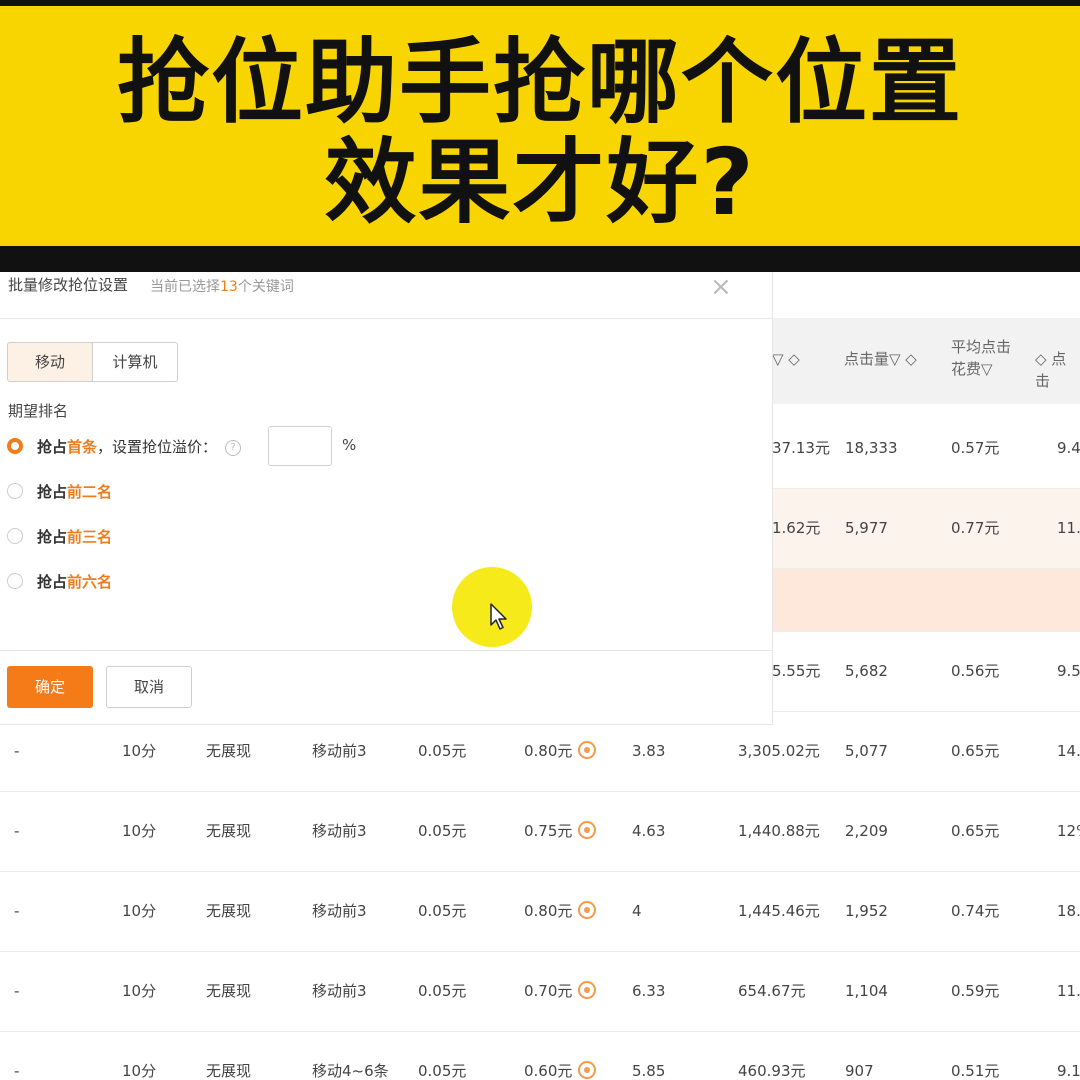 The height and width of the screenshot is (1080, 1080). What do you see at coordinates (149, 687) in the screenshot?
I see `cancel-button: 取消` at bounding box center [149, 687].